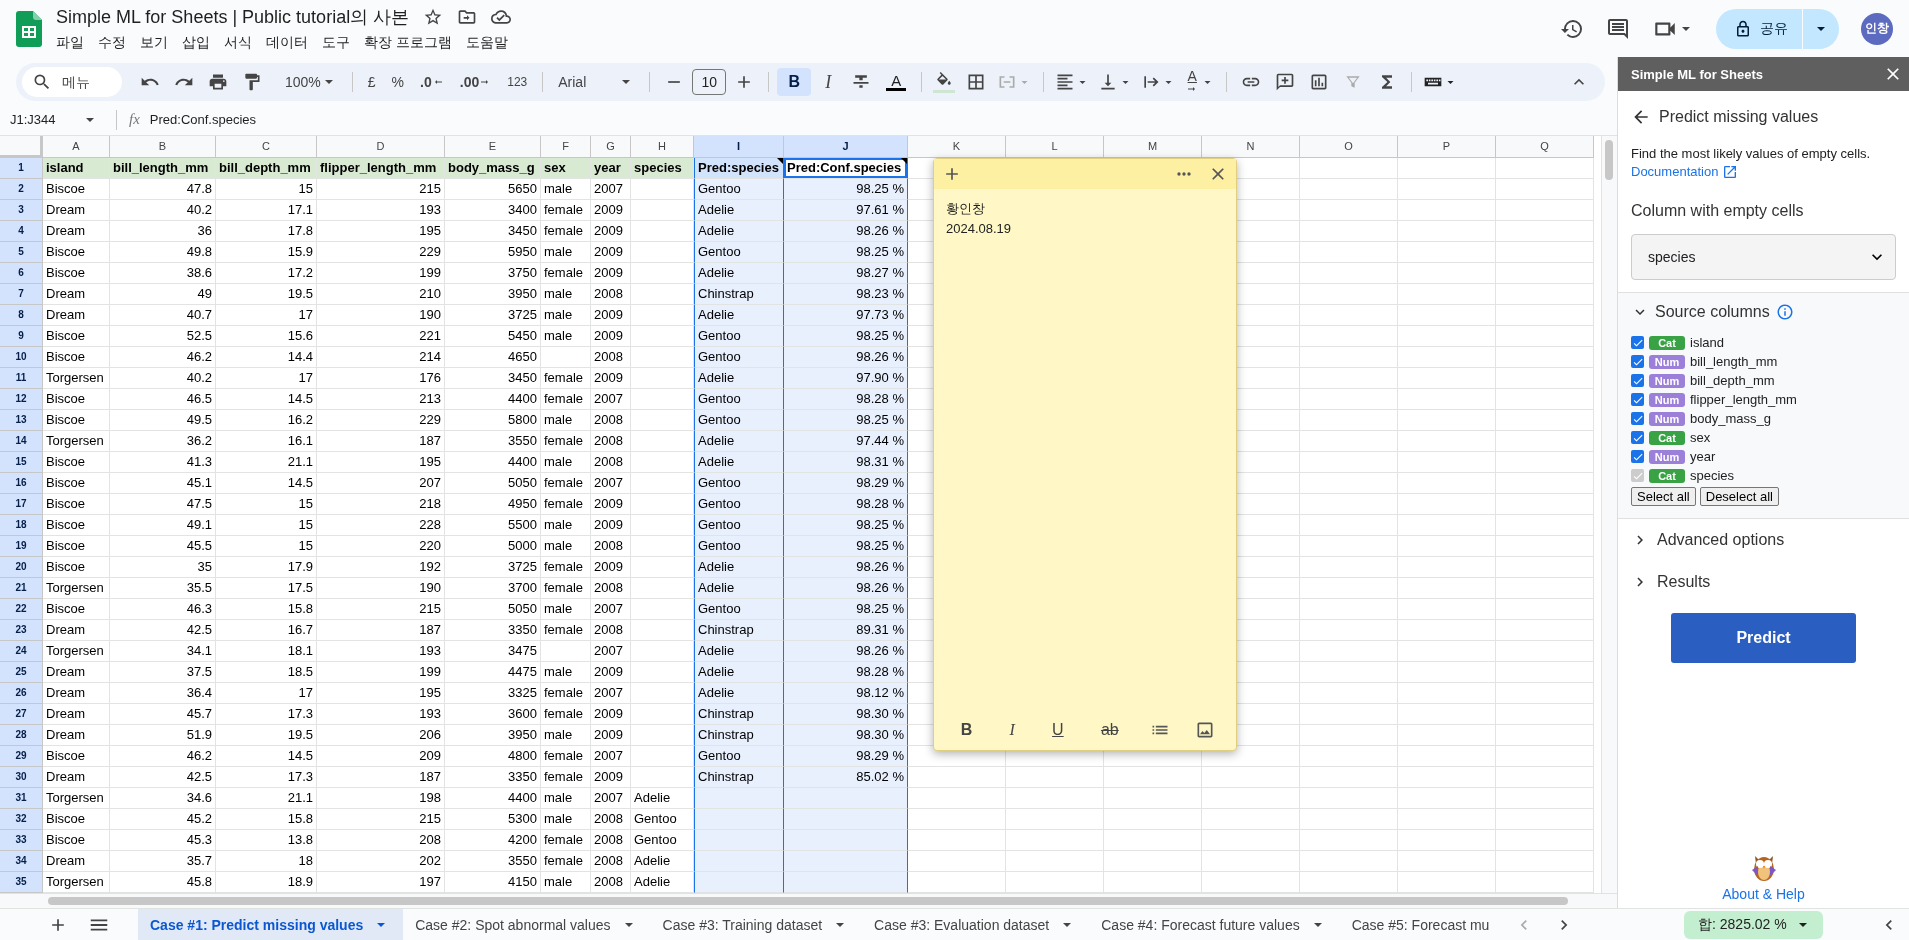  What do you see at coordinates (846, 273) in the screenshot?
I see `table-cell: 98.27 %` at bounding box center [846, 273].